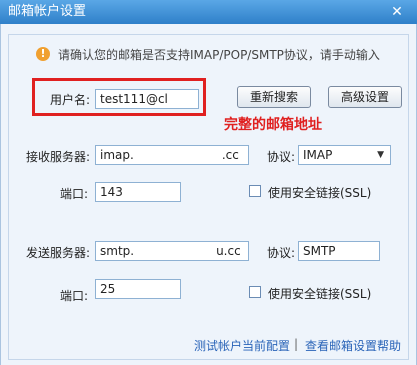 This screenshot has width=417, height=365. I want to click on incoming-port-value: 143, so click(111, 192).